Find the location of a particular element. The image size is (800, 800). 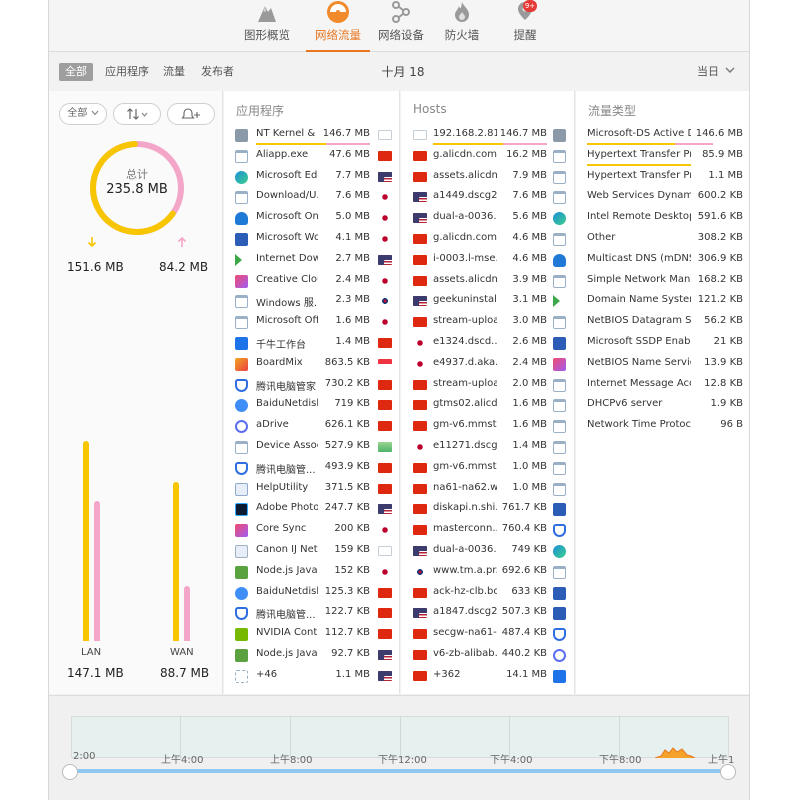

host-row: a1449.dscg2... 7.6 MB is located at coordinates (487, 197).